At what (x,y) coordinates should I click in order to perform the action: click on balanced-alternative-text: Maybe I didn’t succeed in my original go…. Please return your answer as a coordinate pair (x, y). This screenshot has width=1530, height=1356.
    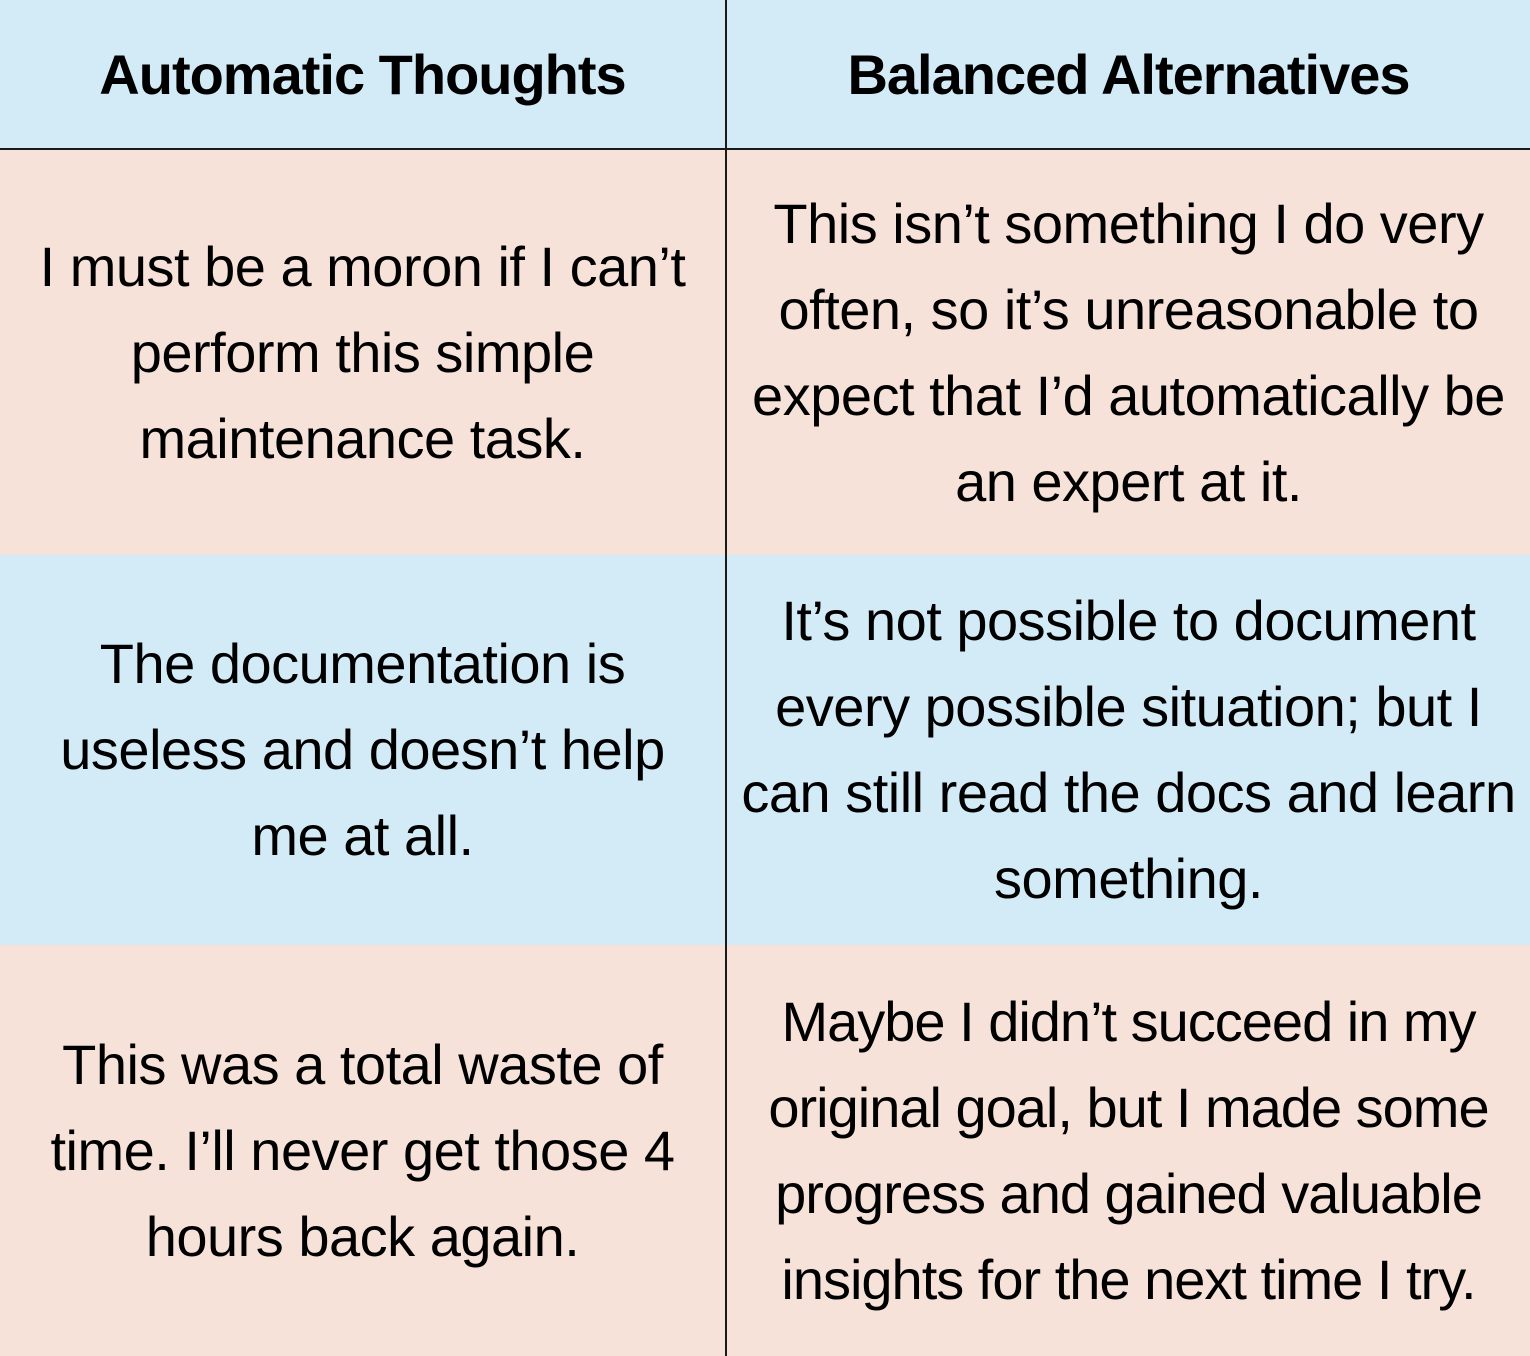
    Looking at the image, I should click on (1128, 1150).